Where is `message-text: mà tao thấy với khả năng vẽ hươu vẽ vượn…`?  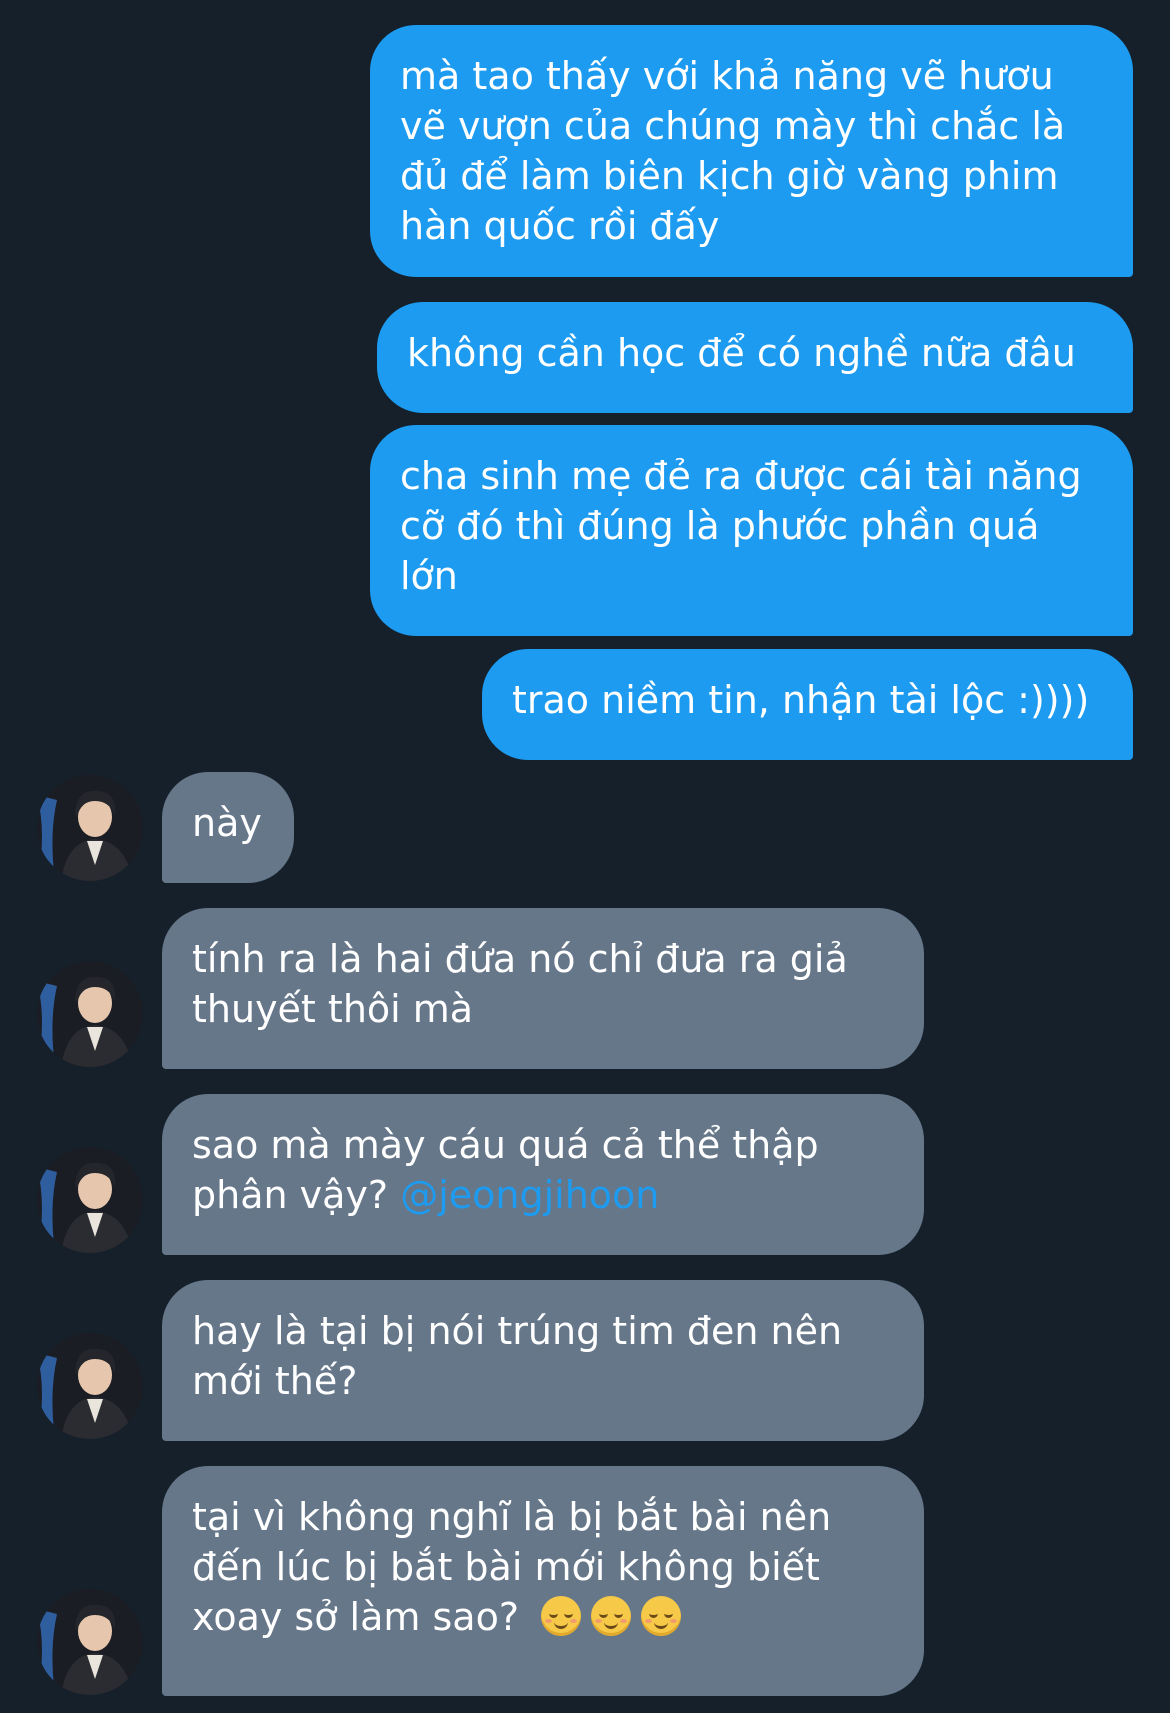
message-text: mà tao thấy với khả năng vẽ hươu vẽ vượn… is located at coordinates (733, 151).